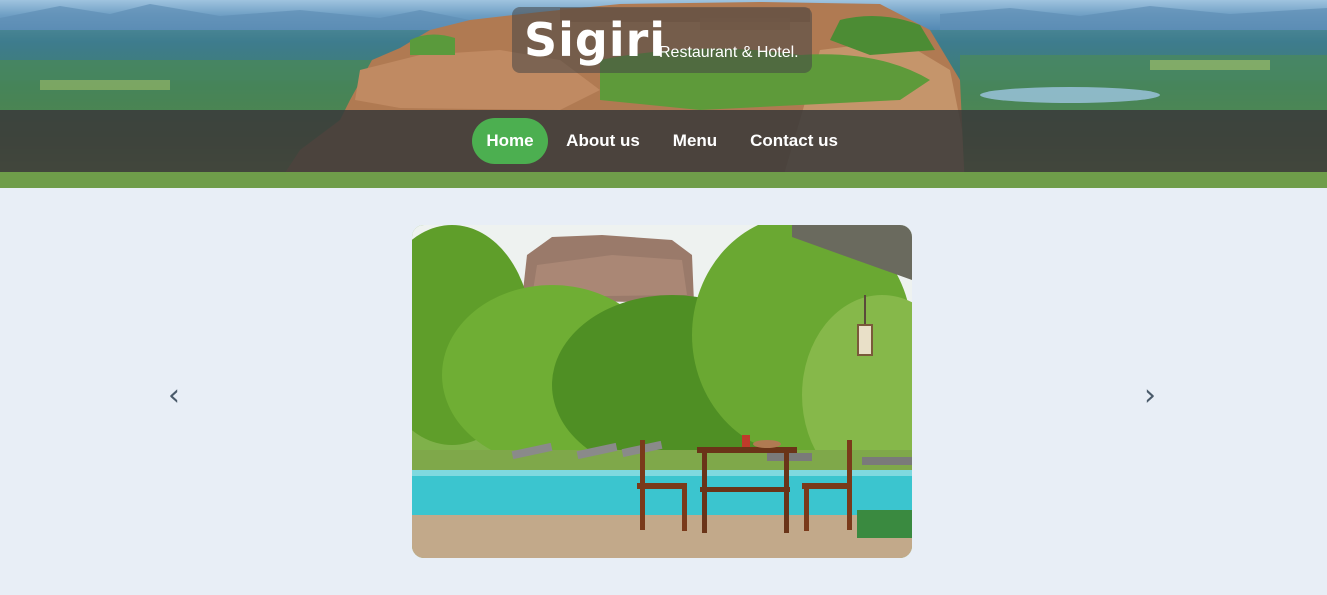  Describe the element at coordinates (595, 40) in the screenshot. I see `brand-title: Sigiri` at that location.